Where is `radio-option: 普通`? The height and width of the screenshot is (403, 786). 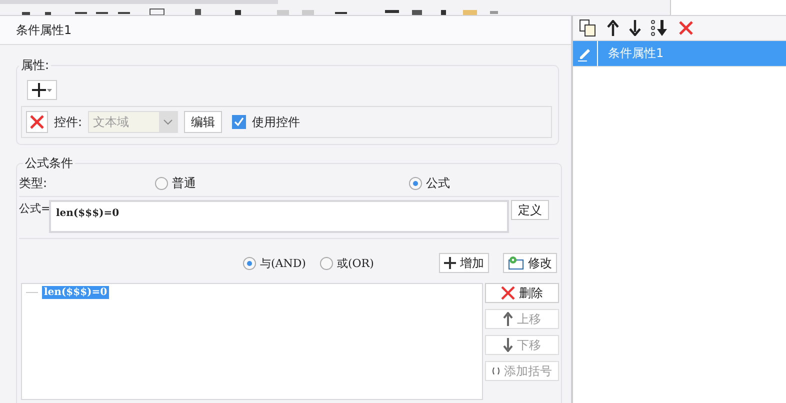 radio-option: 普通 is located at coordinates (282, 183).